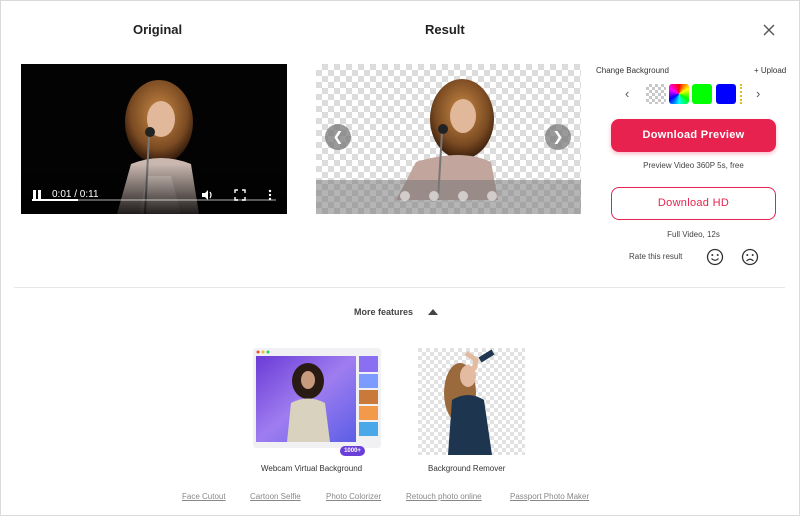 This screenshot has height=516, width=800. I want to click on link-retouch-photo-online: Retouch photo online, so click(444, 496).